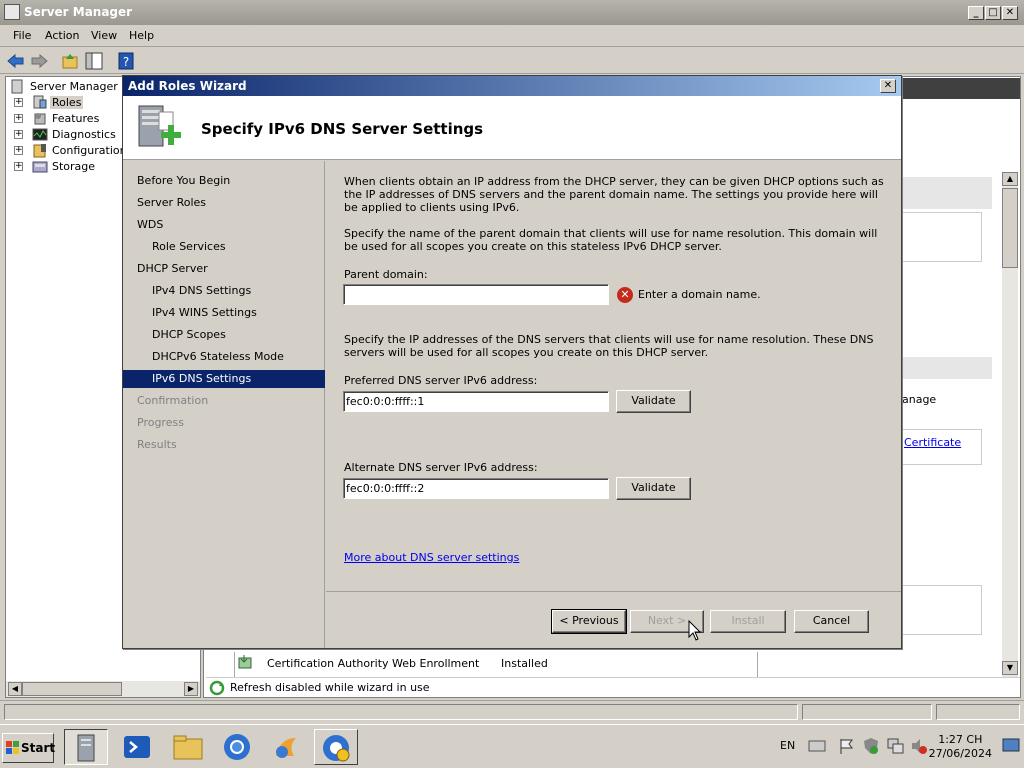 The width and height of the screenshot is (1024, 768). I want to click on folder-icon, so click(188, 747).